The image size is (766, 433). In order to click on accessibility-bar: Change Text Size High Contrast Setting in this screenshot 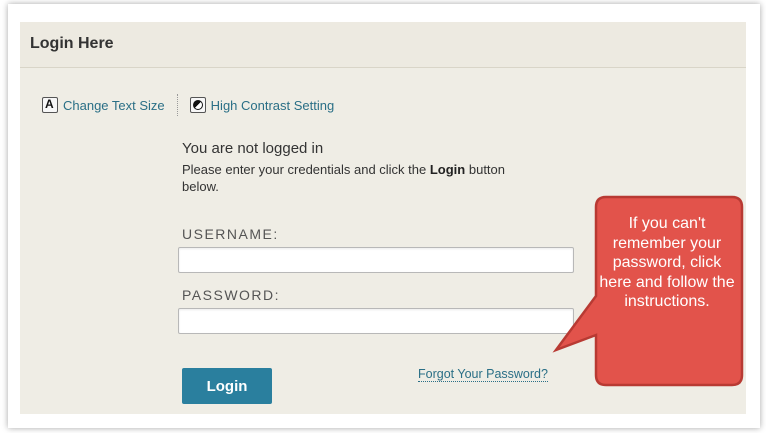, I will do `click(188, 105)`.